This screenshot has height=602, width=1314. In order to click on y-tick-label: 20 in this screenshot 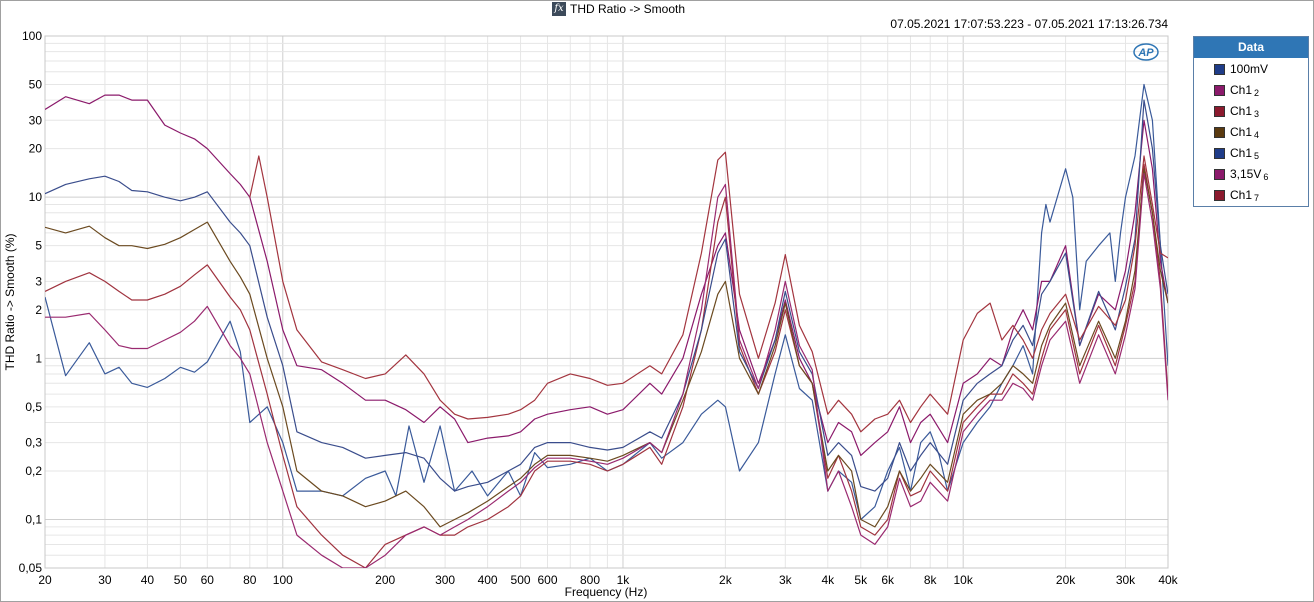, I will do `click(36, 149)`.